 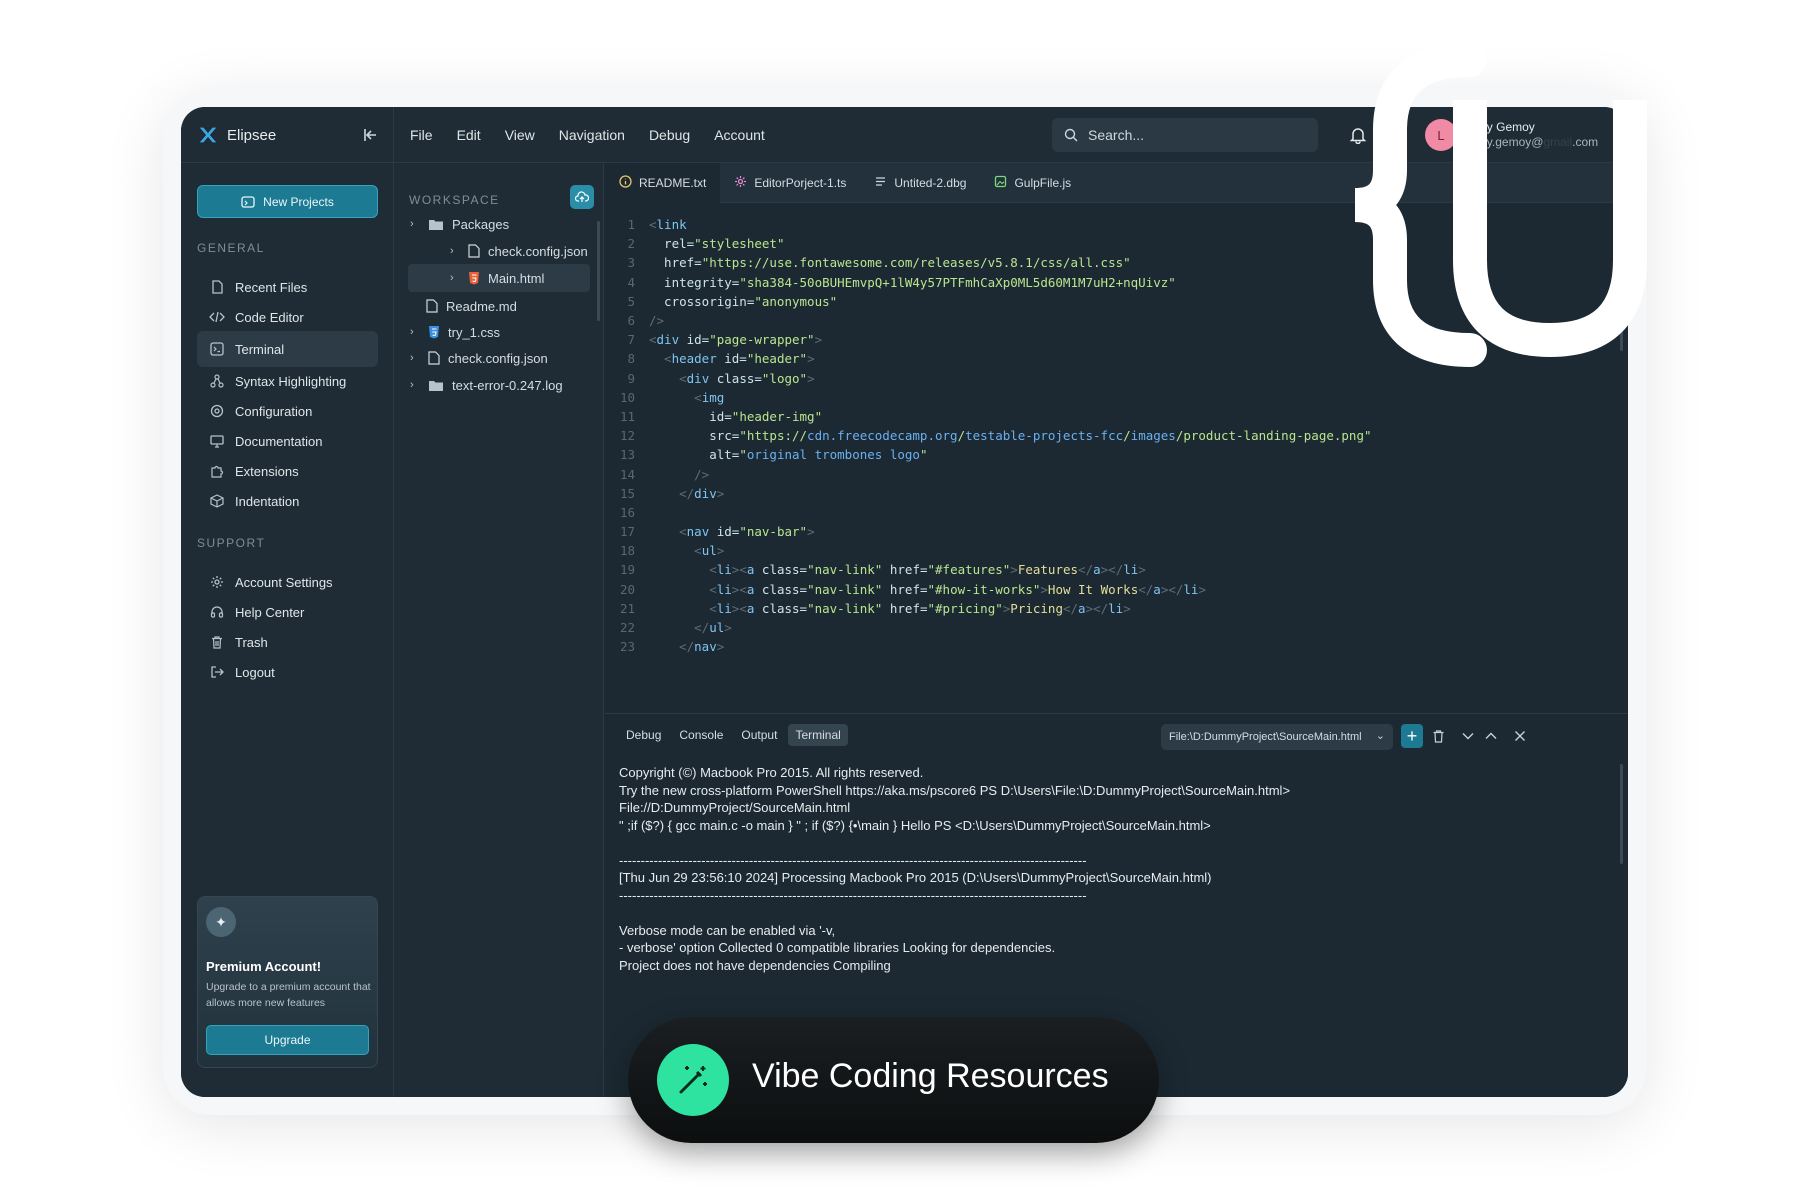 I want to click on new-projects-button: New Projects, so click(x=287, y=201).